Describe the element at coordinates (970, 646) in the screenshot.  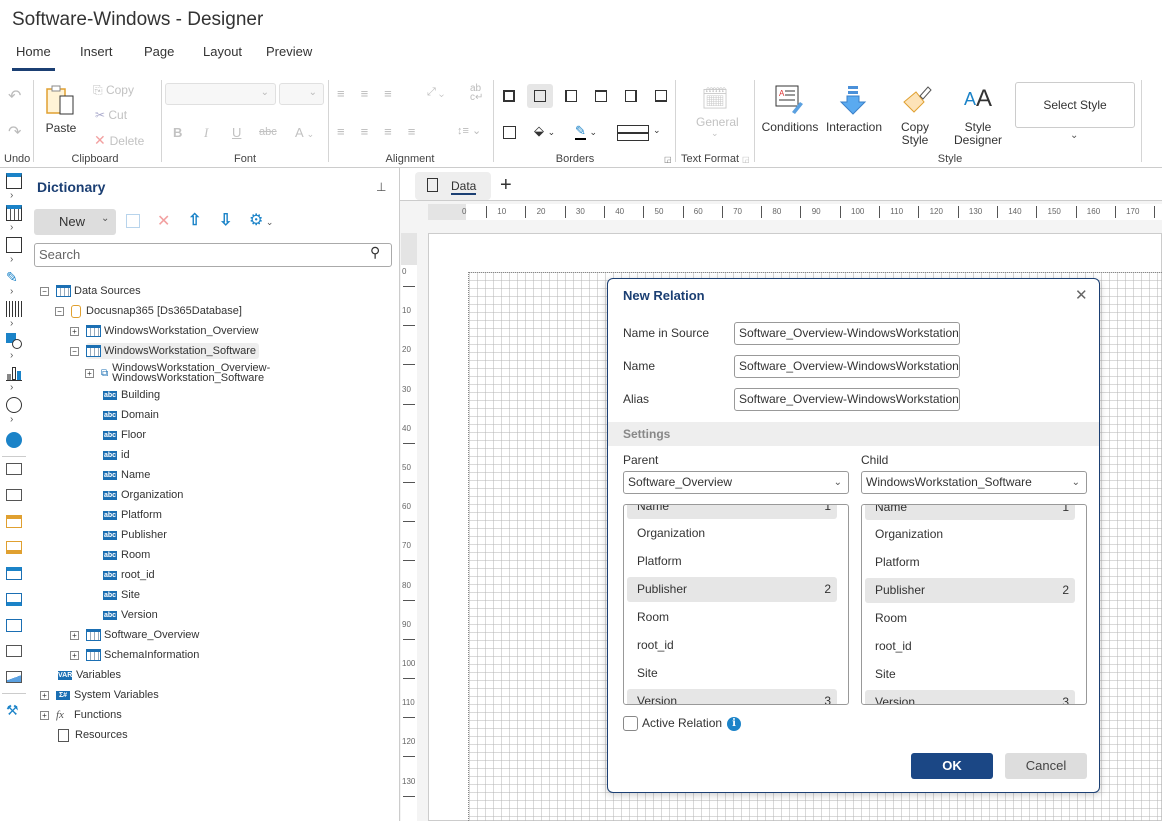
I see `child-column-item: root_id` at that location.